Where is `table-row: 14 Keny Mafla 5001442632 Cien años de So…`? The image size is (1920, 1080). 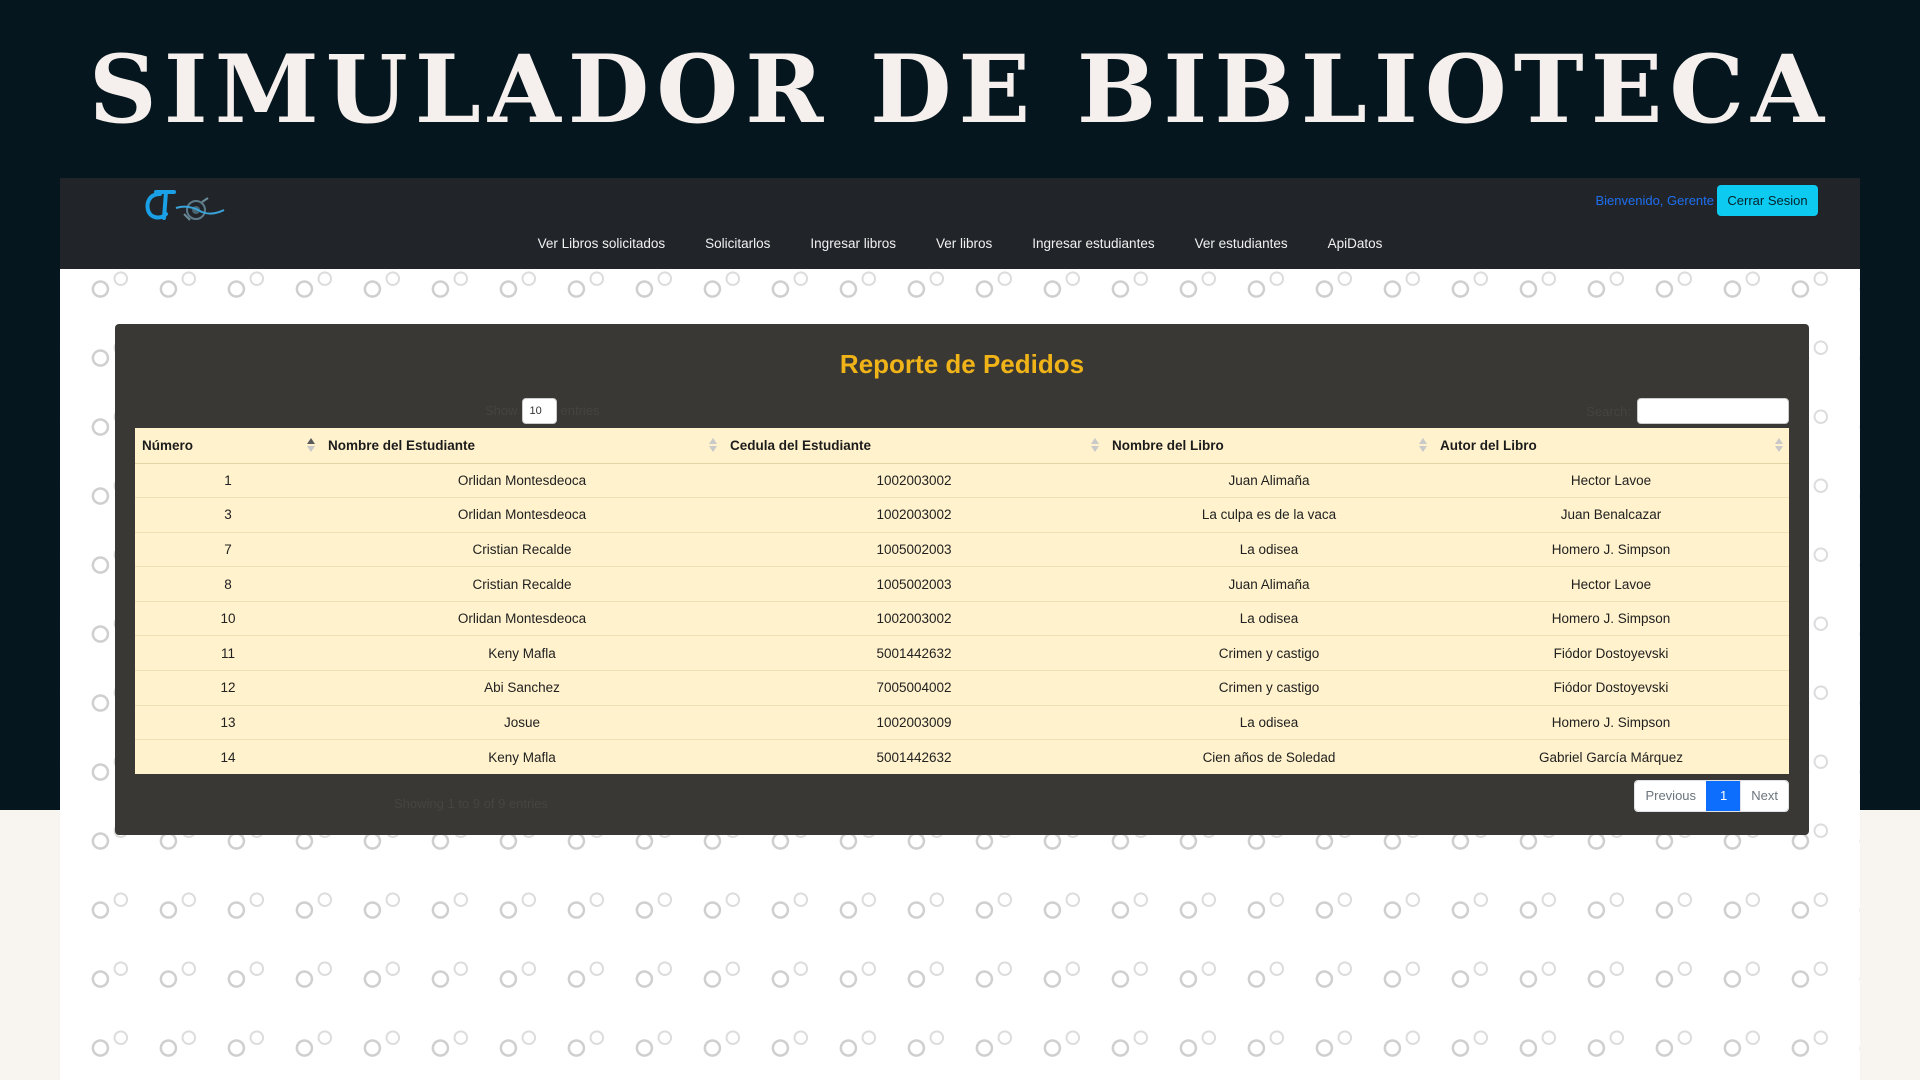 table-row: 14 Keny Mafla 5001442632 Cien años de So… is located at coordinates (962, 757).